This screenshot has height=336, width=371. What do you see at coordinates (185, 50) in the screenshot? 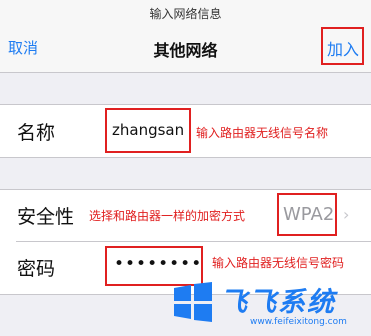
I see `page-title: 其他网络` at bounding box center [185, 50].